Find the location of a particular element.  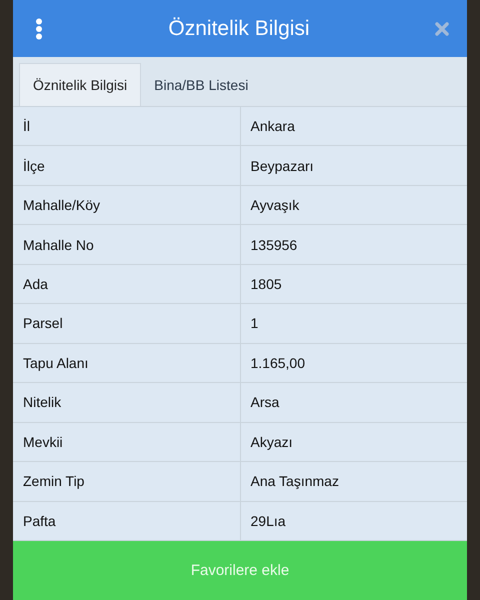

more-icon is located at coordinates (39, 29).